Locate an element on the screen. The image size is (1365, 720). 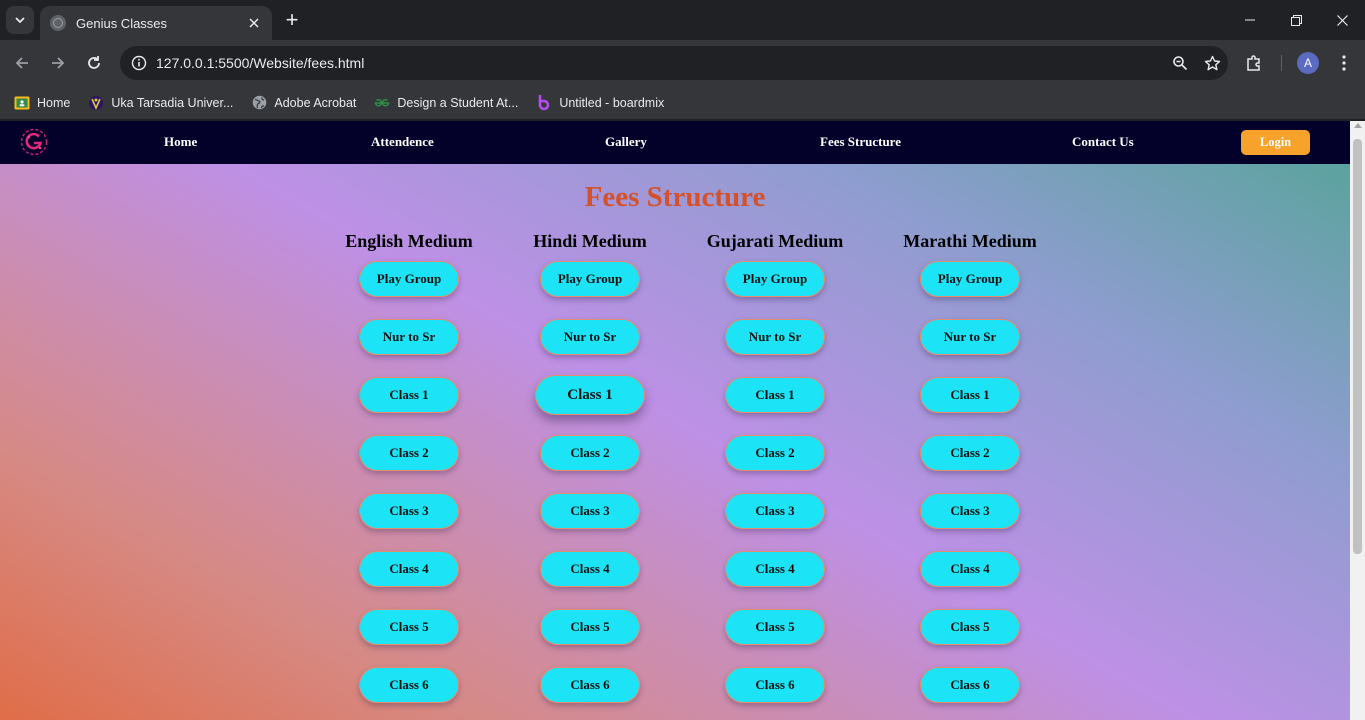
medium-heading: Gujarati Medium is located at coordinates (775, 241).